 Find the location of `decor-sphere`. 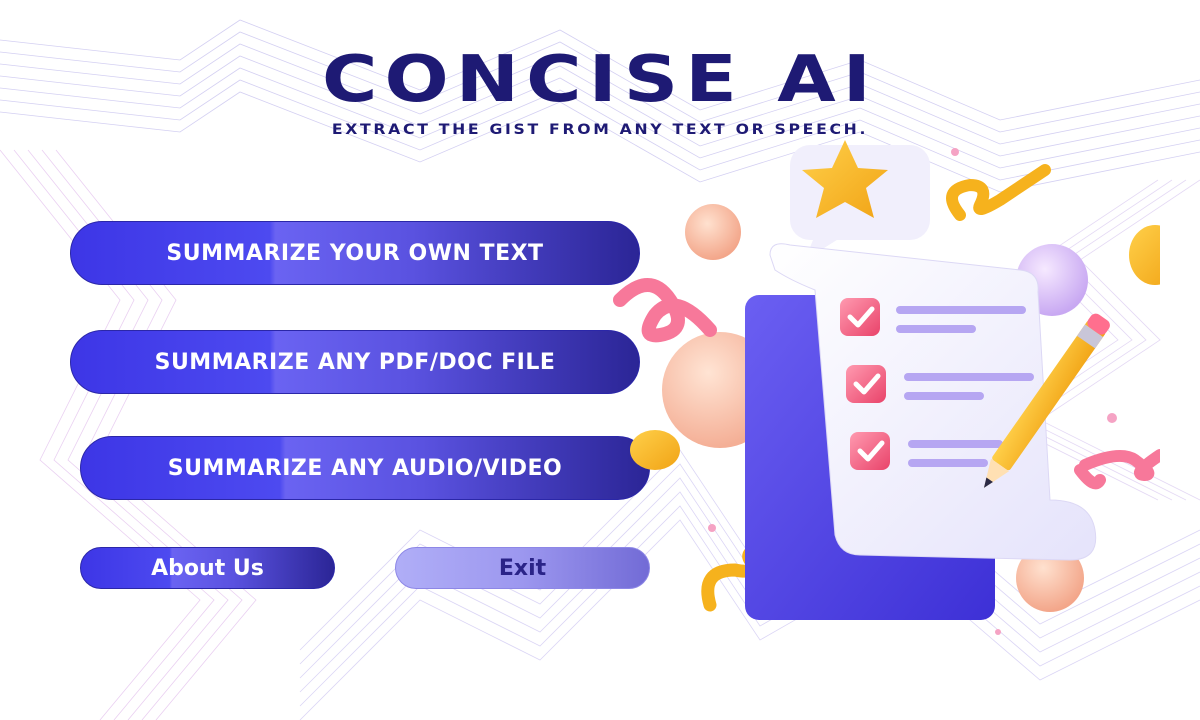

decor-sphere is located at coordinates (713, 232).